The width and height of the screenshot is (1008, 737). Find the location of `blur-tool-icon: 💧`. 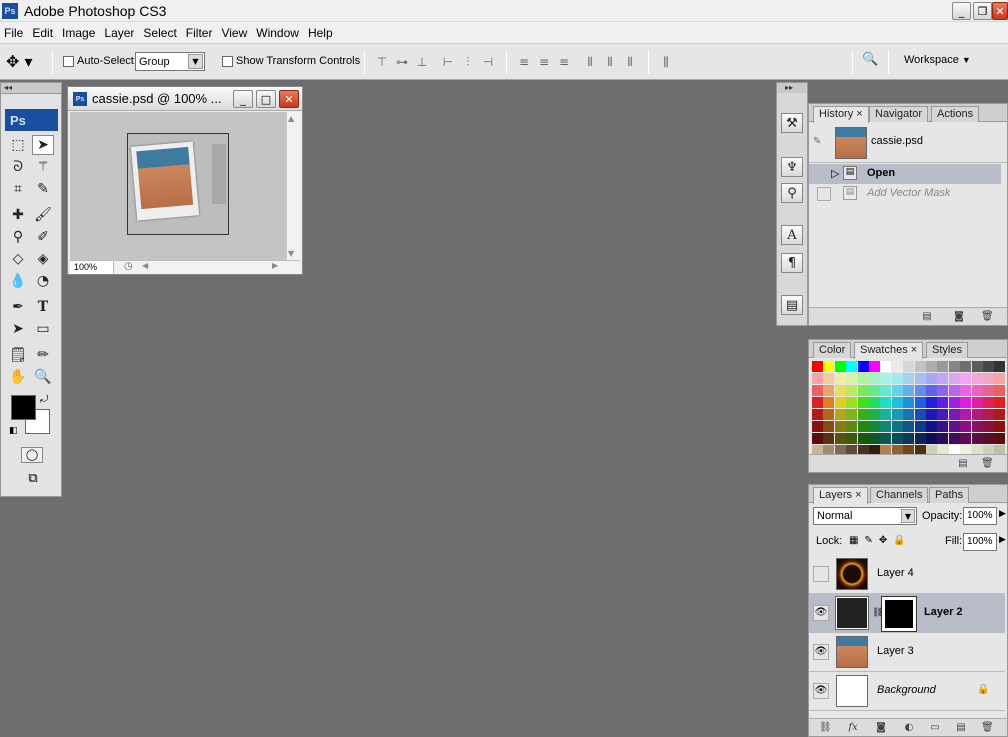

blur-tool-icon: 💧 is located at coordinates (18, 281).